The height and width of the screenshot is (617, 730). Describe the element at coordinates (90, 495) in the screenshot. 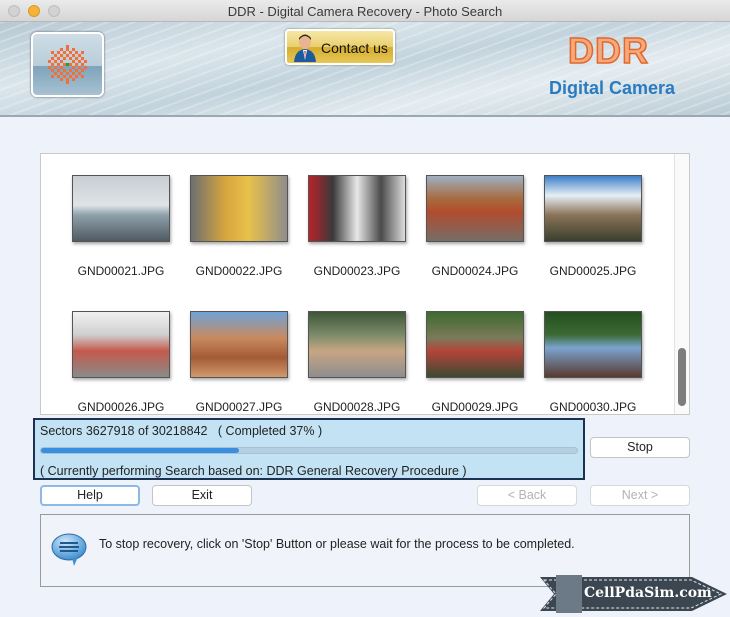

I see `help-button: Help` at that location.